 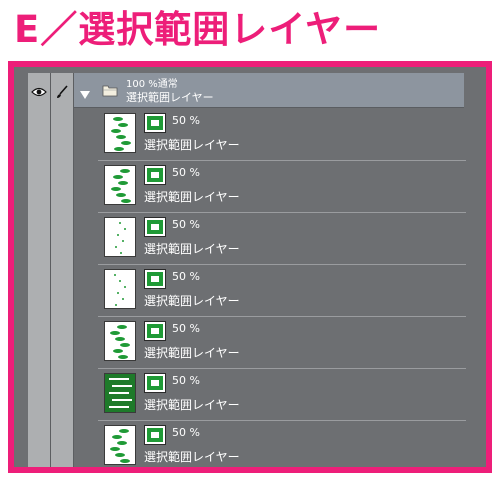 I want to click on layer-row-3: 50 % 選択範囲レイヤー, so click(x=282, y=238).